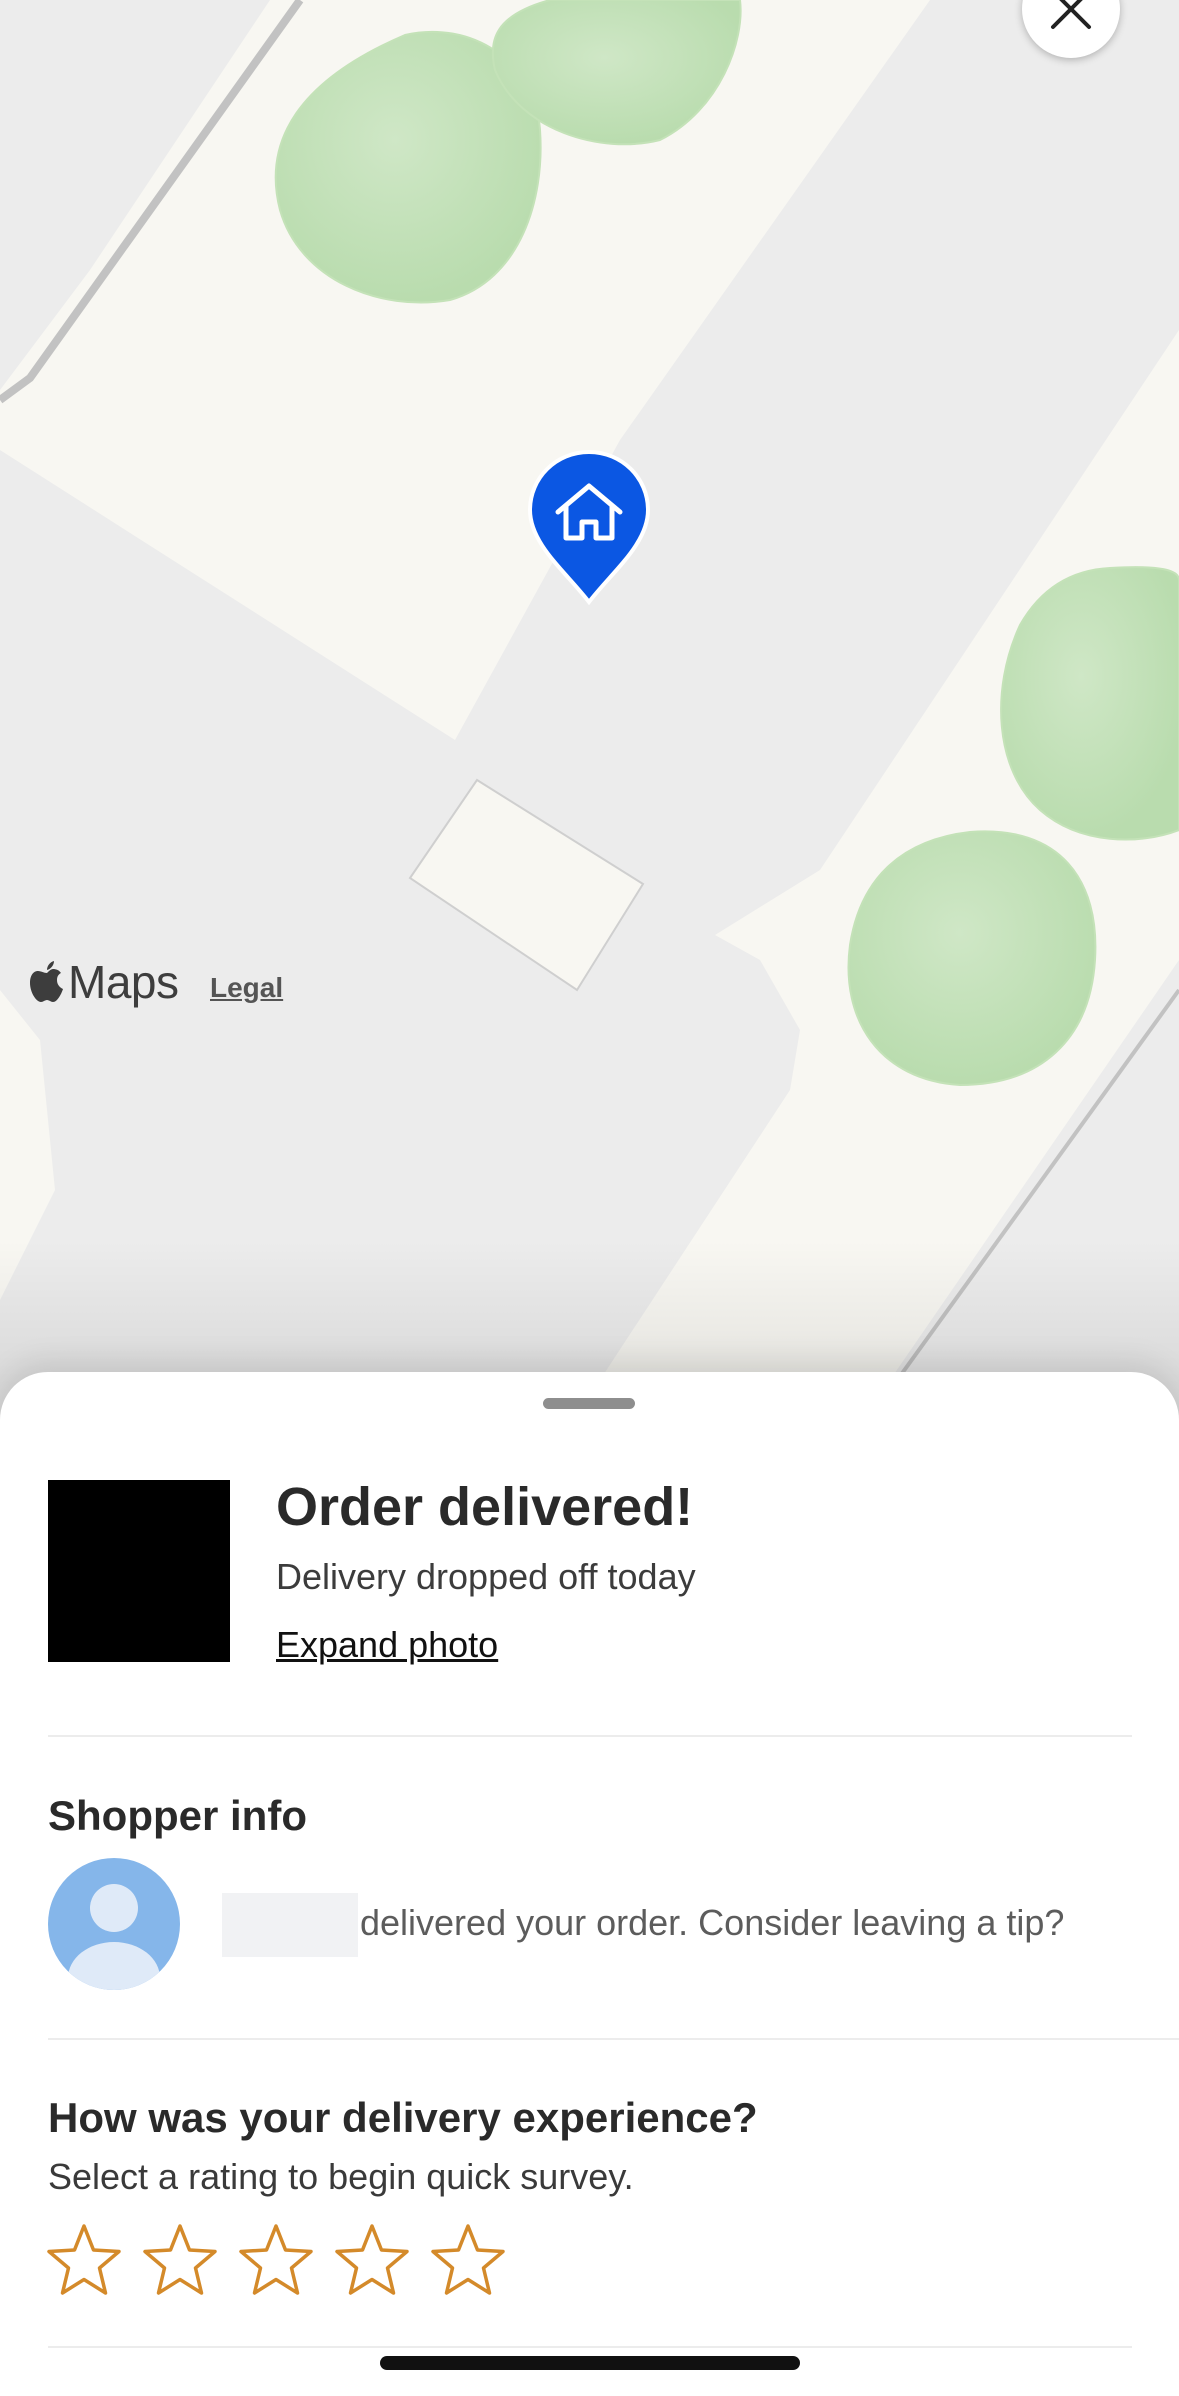 The image size is (1179, 2396). What do you see at coordinates (387, 1645) in the screenshot?
I see `expand-photo-link: Expand photo` at bounding box center [387, 1645].